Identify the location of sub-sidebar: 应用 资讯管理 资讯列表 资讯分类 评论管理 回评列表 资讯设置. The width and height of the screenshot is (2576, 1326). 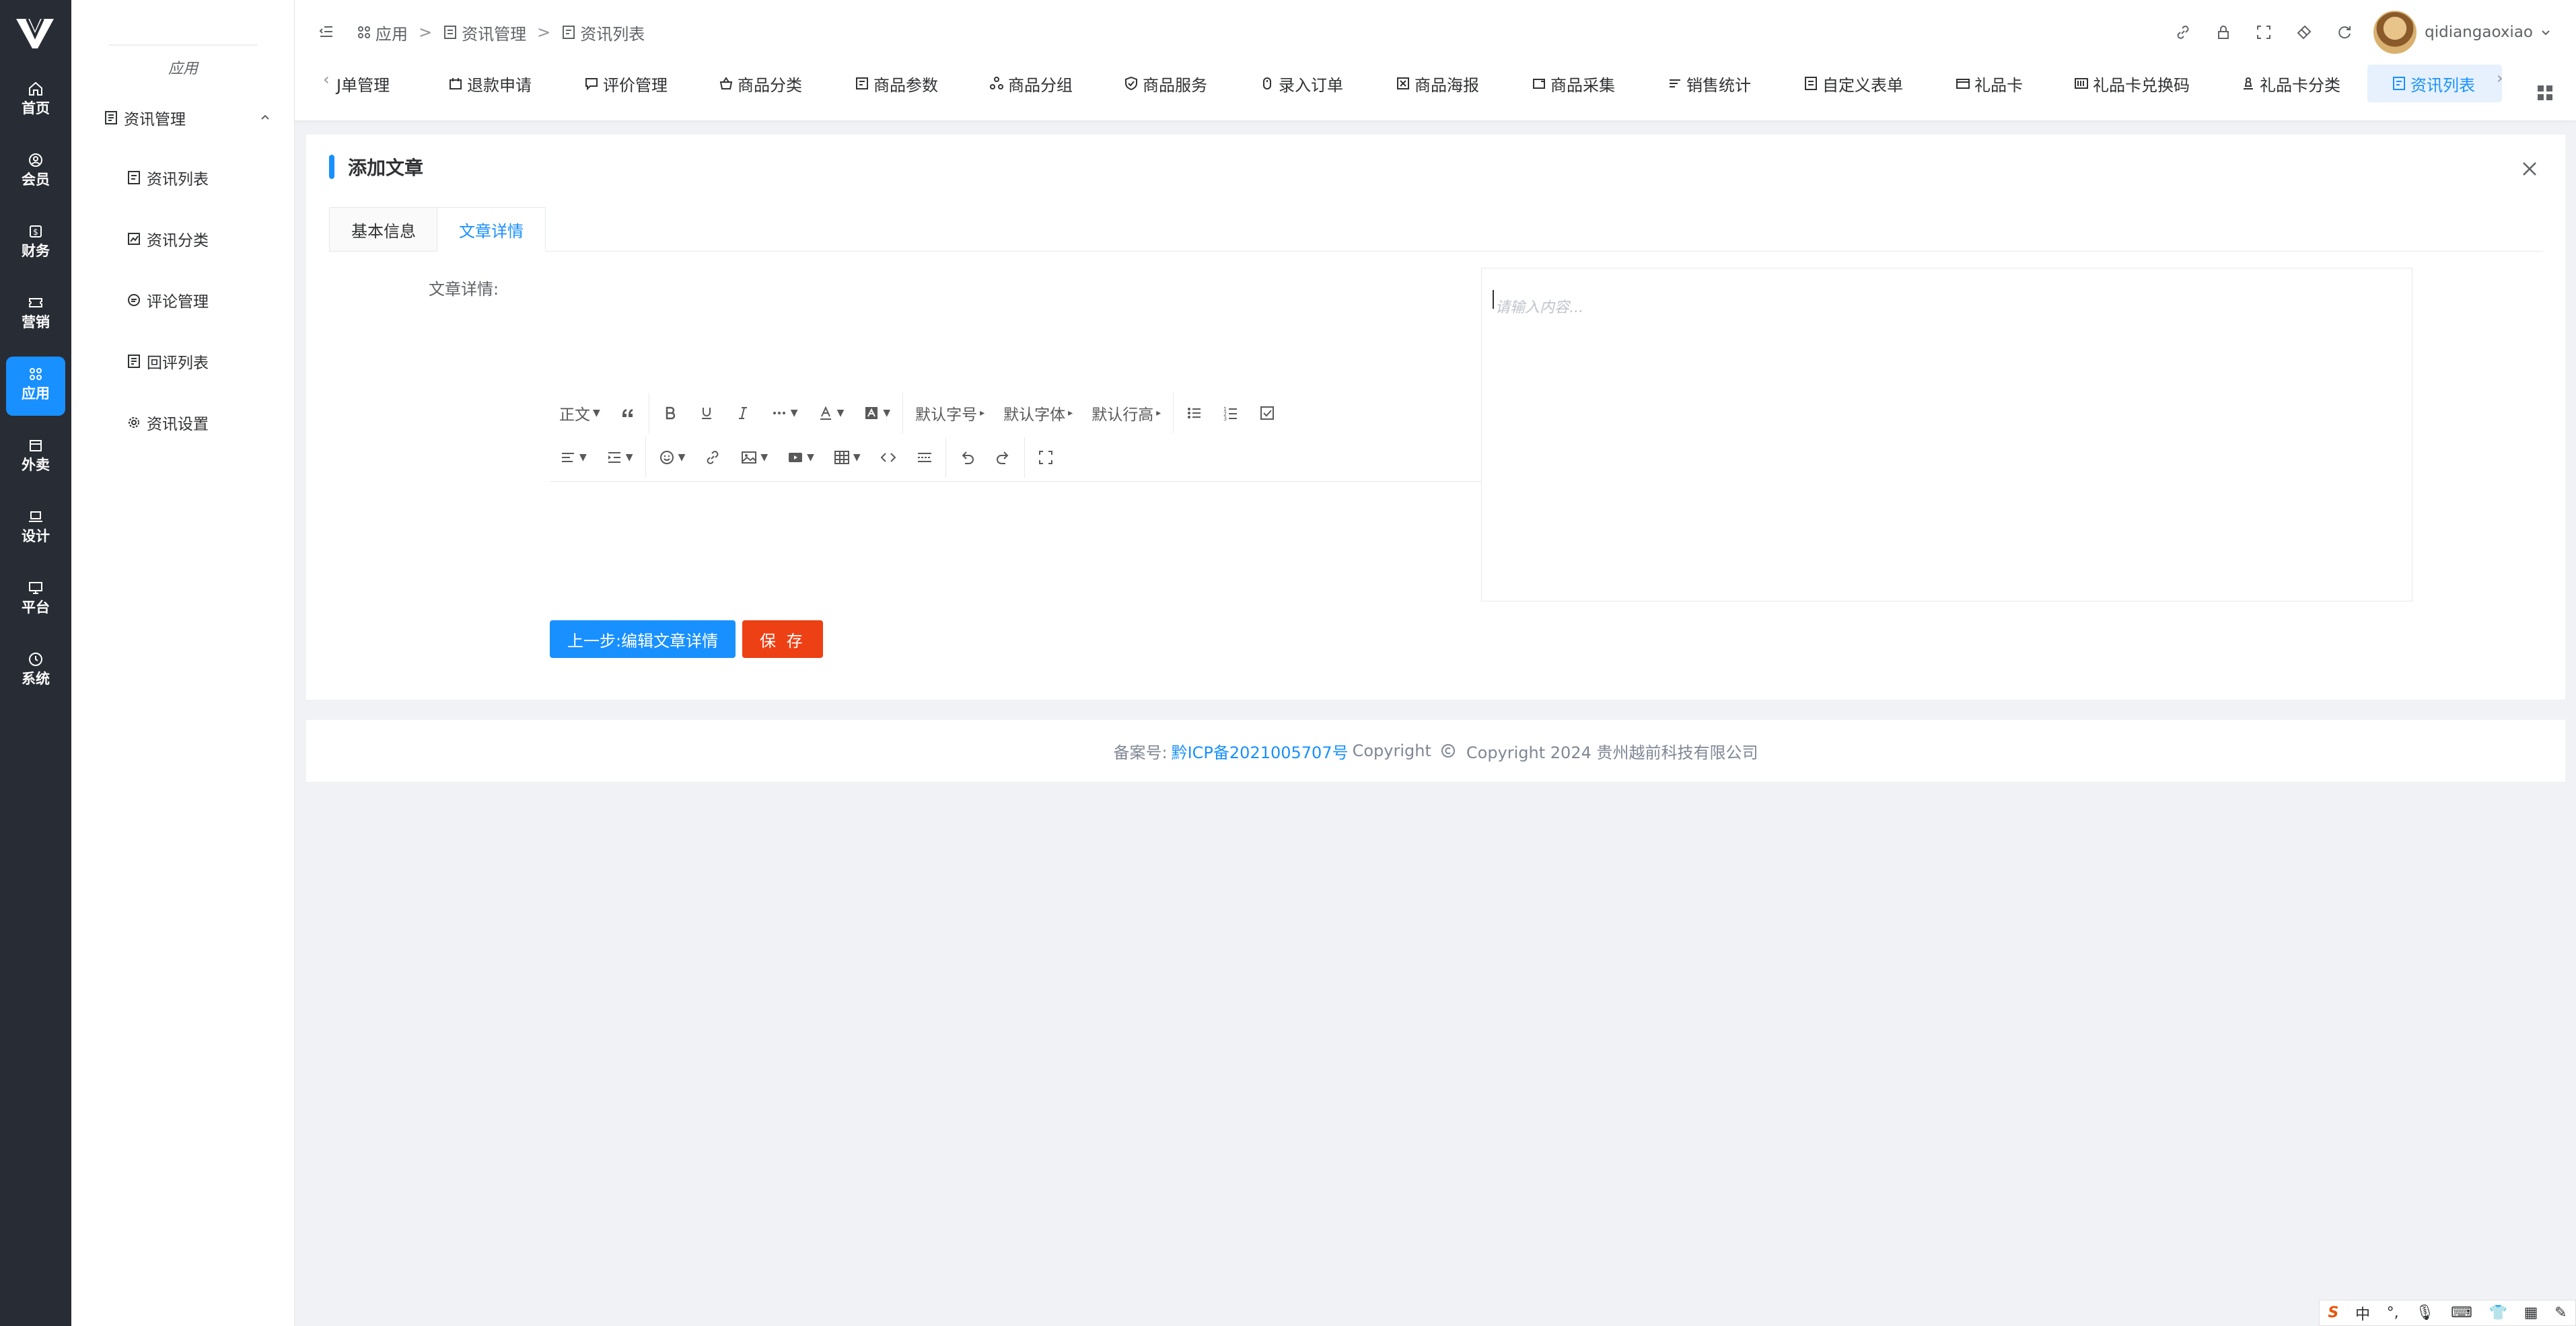
(183, 663).